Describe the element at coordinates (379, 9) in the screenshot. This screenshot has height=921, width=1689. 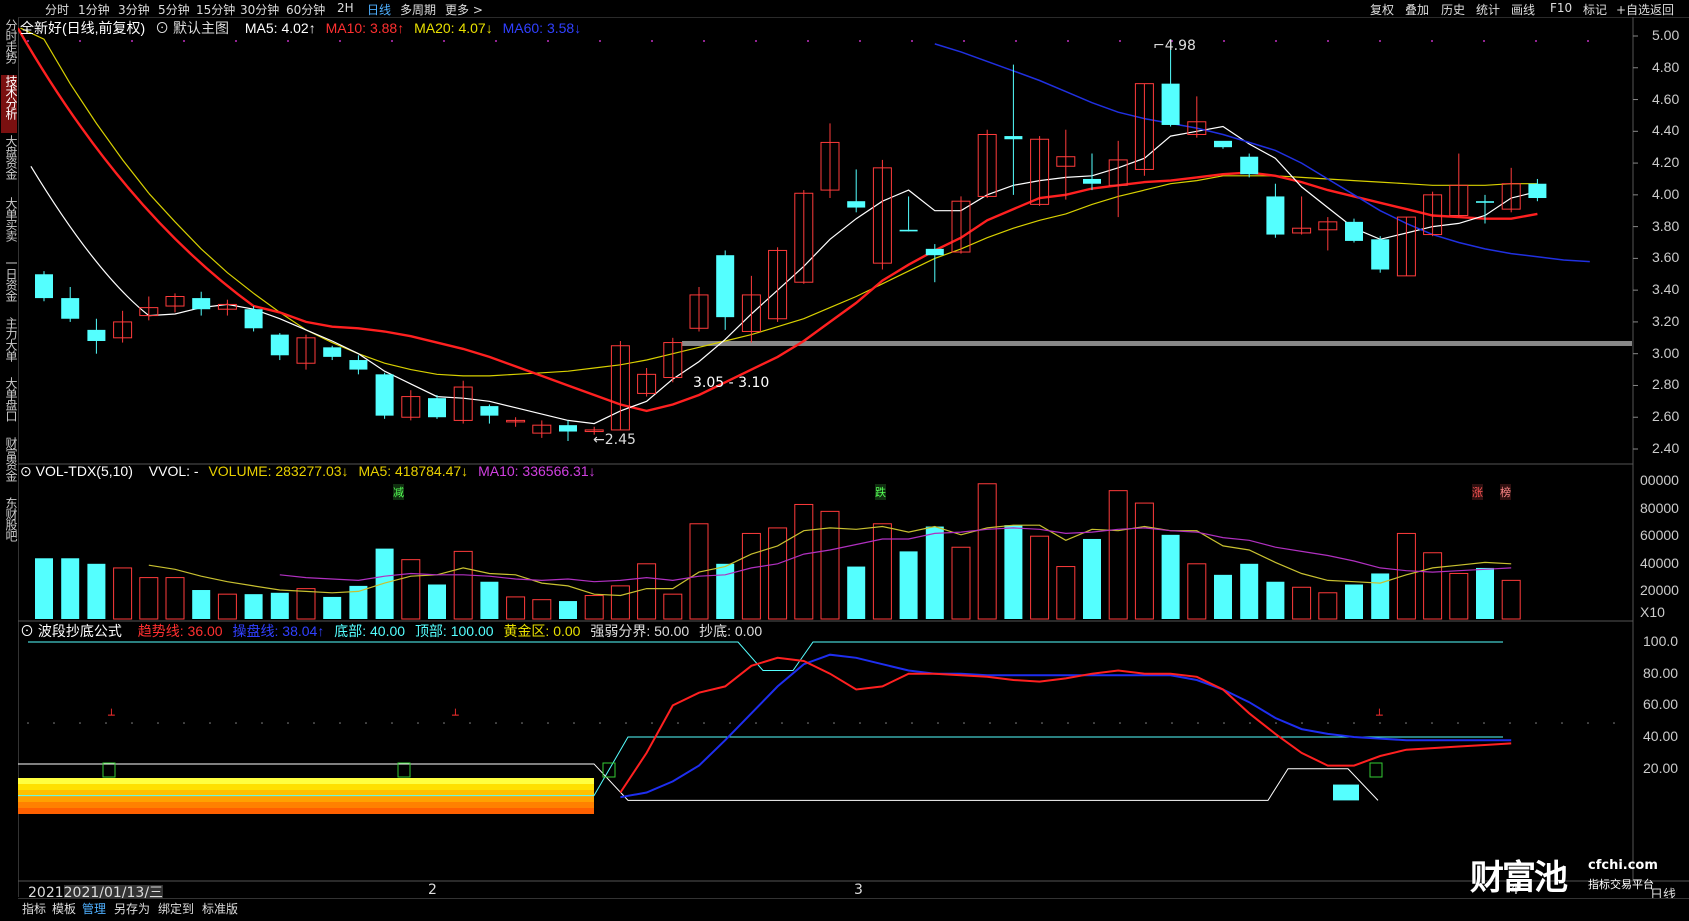
I see `period-8: 日线` at that location.